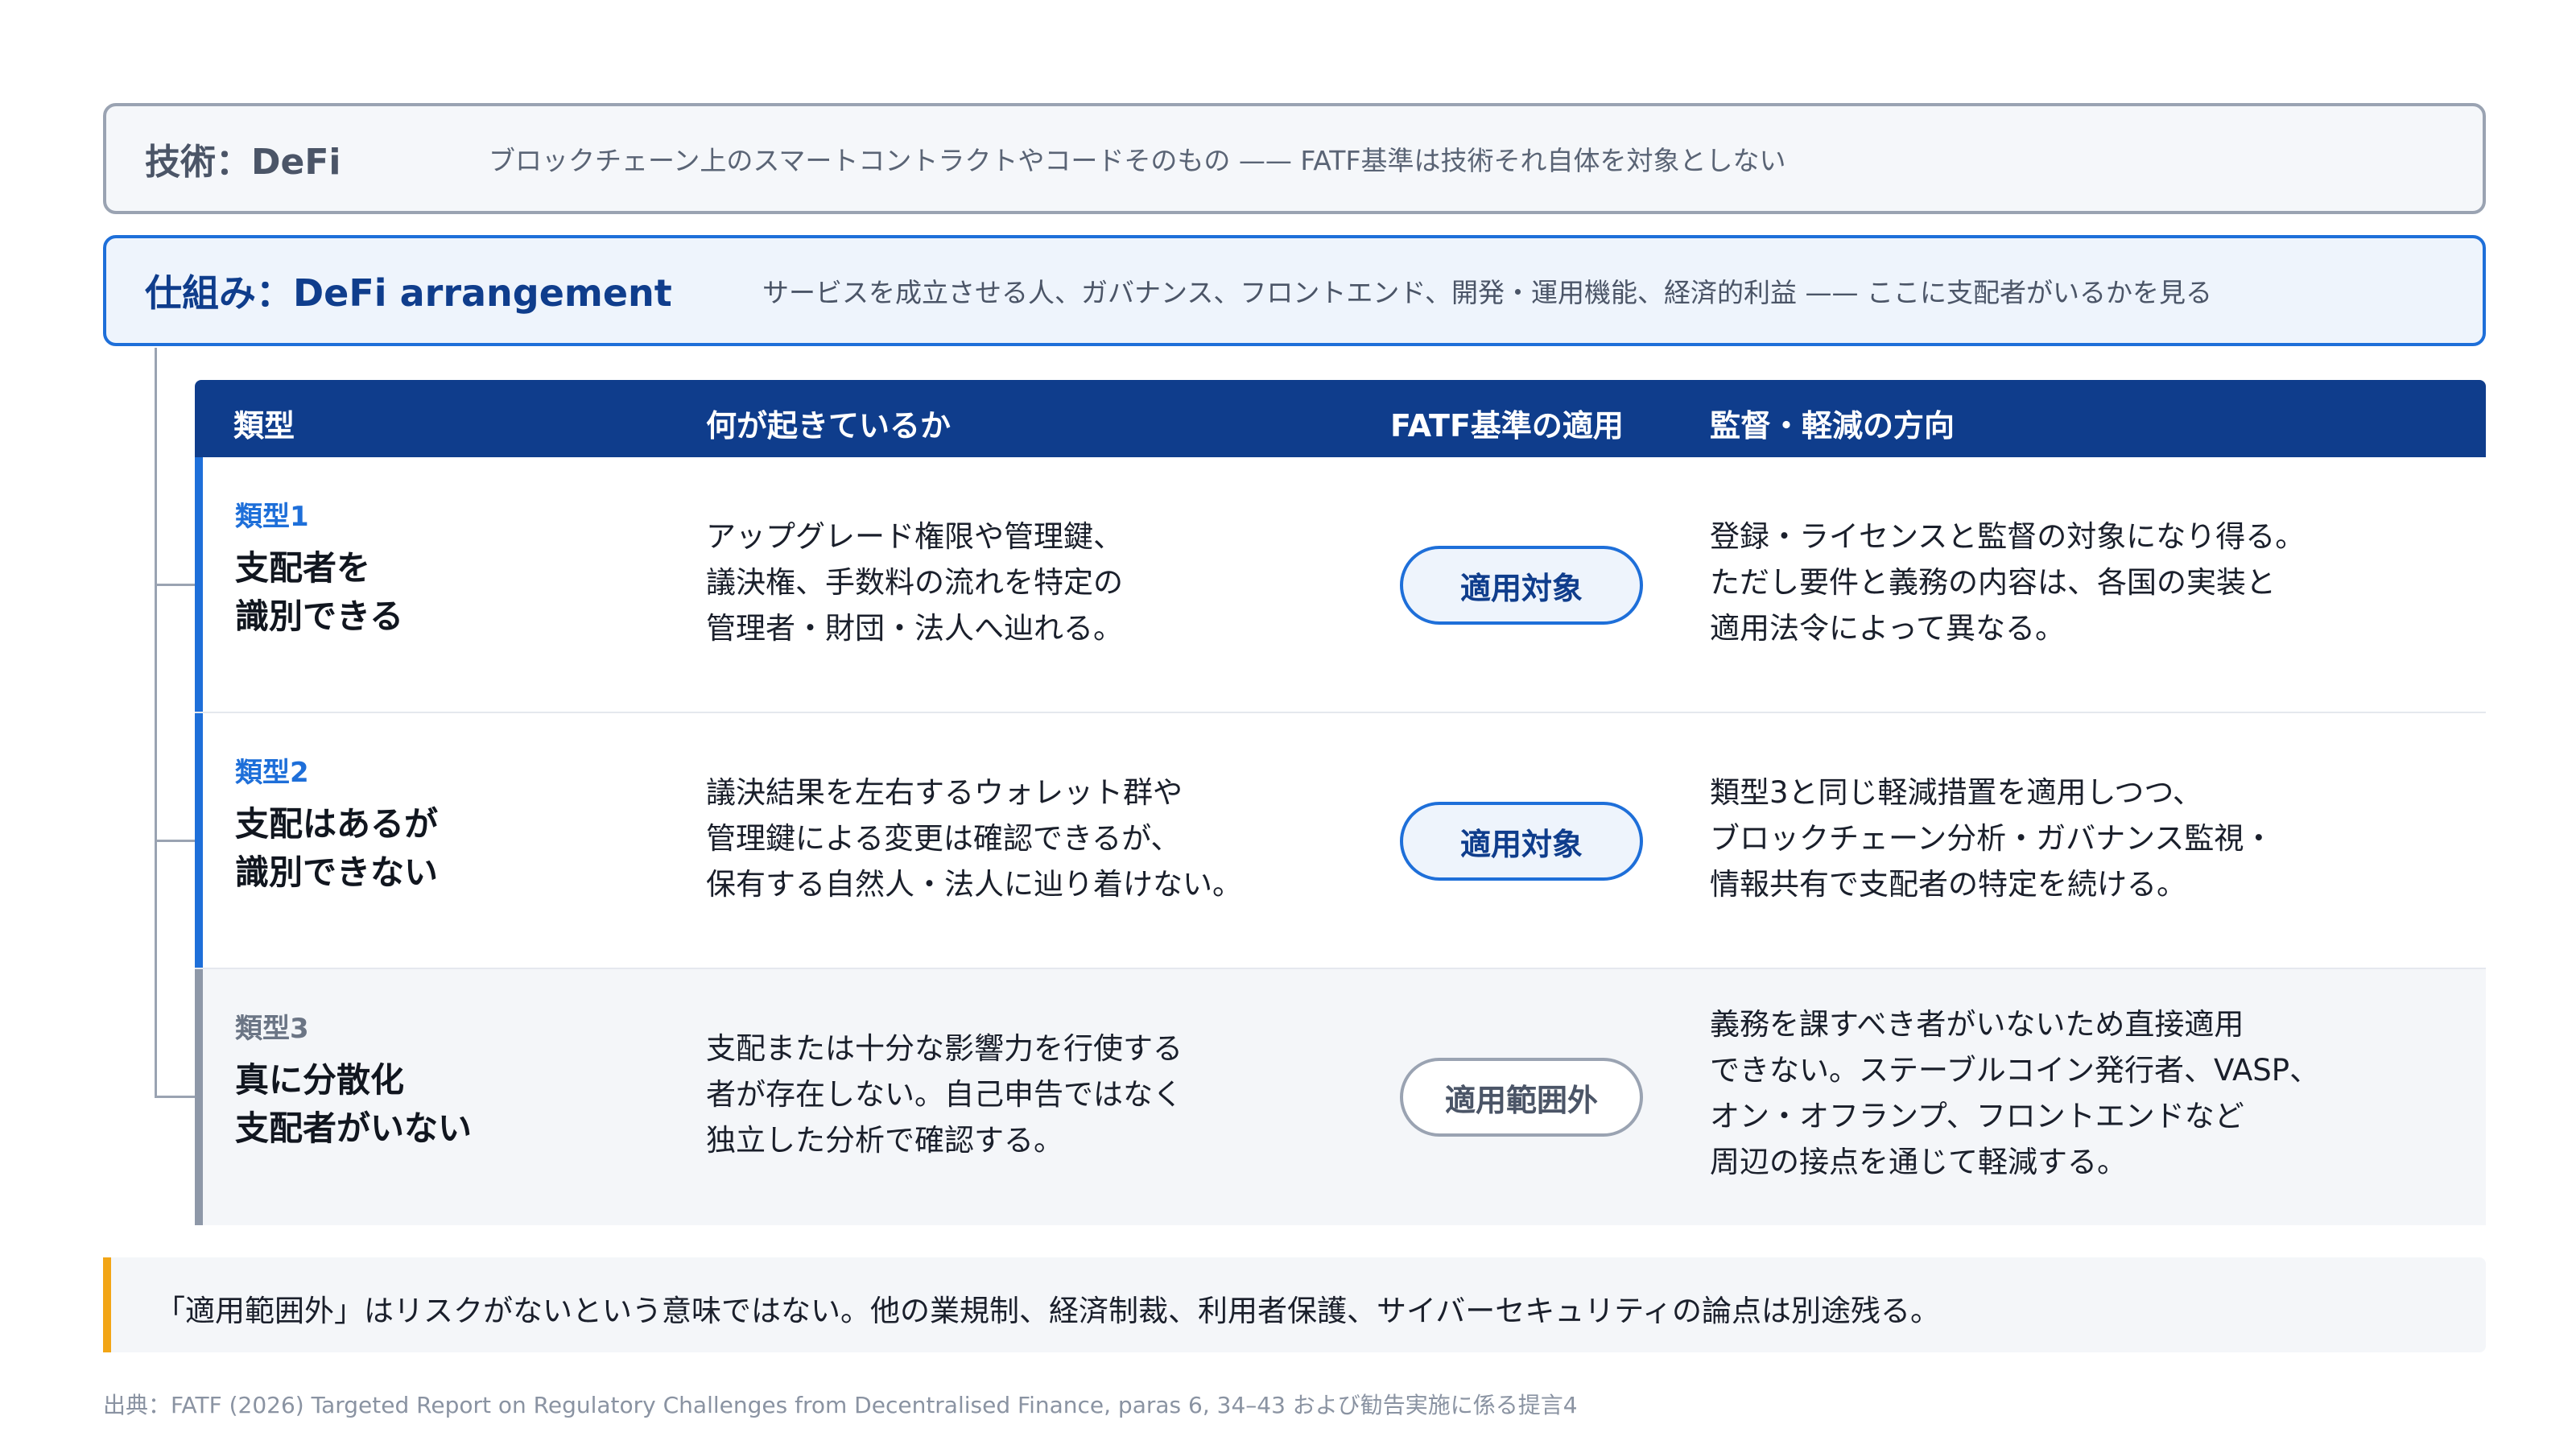 The width and height of the screenshot is (2576, 1449). What do you see at coordinates (354, 1104) in the screenshot?
I see `type-name: 真に分散化 支配者がいない` at bounding box center [354, 1104].